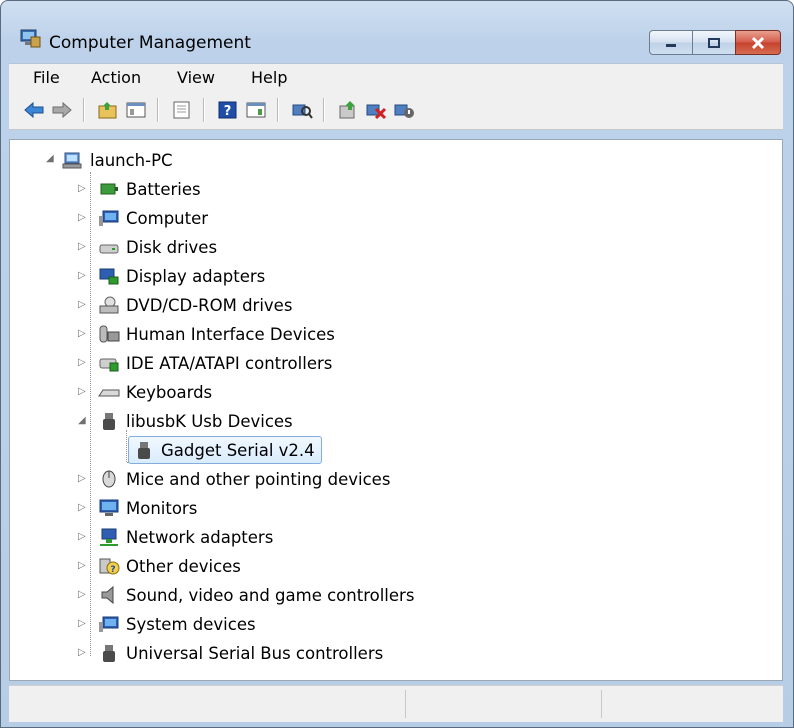  What do you see at coordinates (153, 218) in the screenshot?
I see `tree-node-computer: Computer` at bounding box center [153, 218].